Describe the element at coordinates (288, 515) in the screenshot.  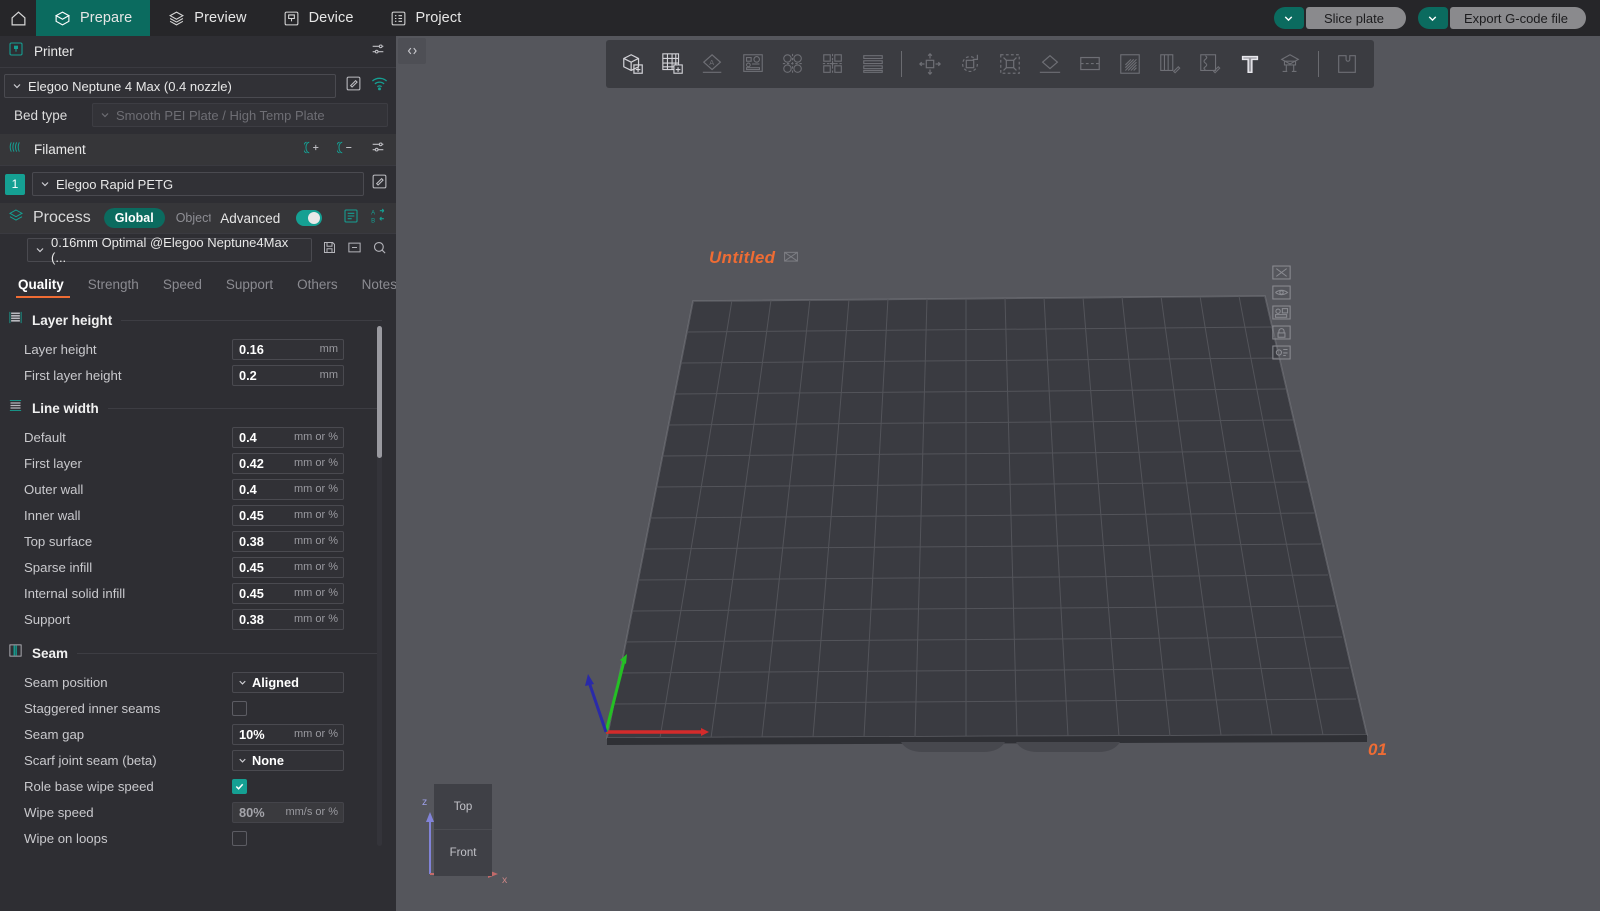
I see `line-width-inner-wall-input: 0.45 mm or %` at that location.